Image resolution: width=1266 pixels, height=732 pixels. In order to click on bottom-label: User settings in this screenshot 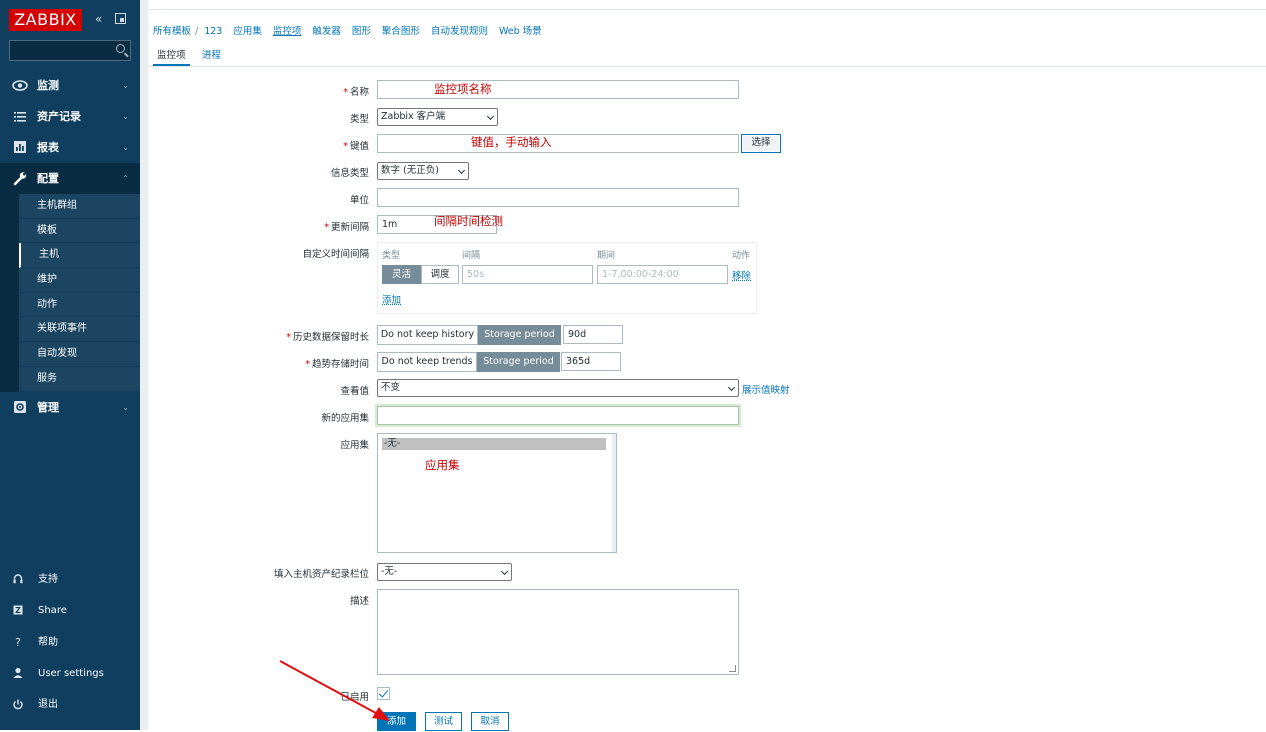, I will do `click(71, 673)`.